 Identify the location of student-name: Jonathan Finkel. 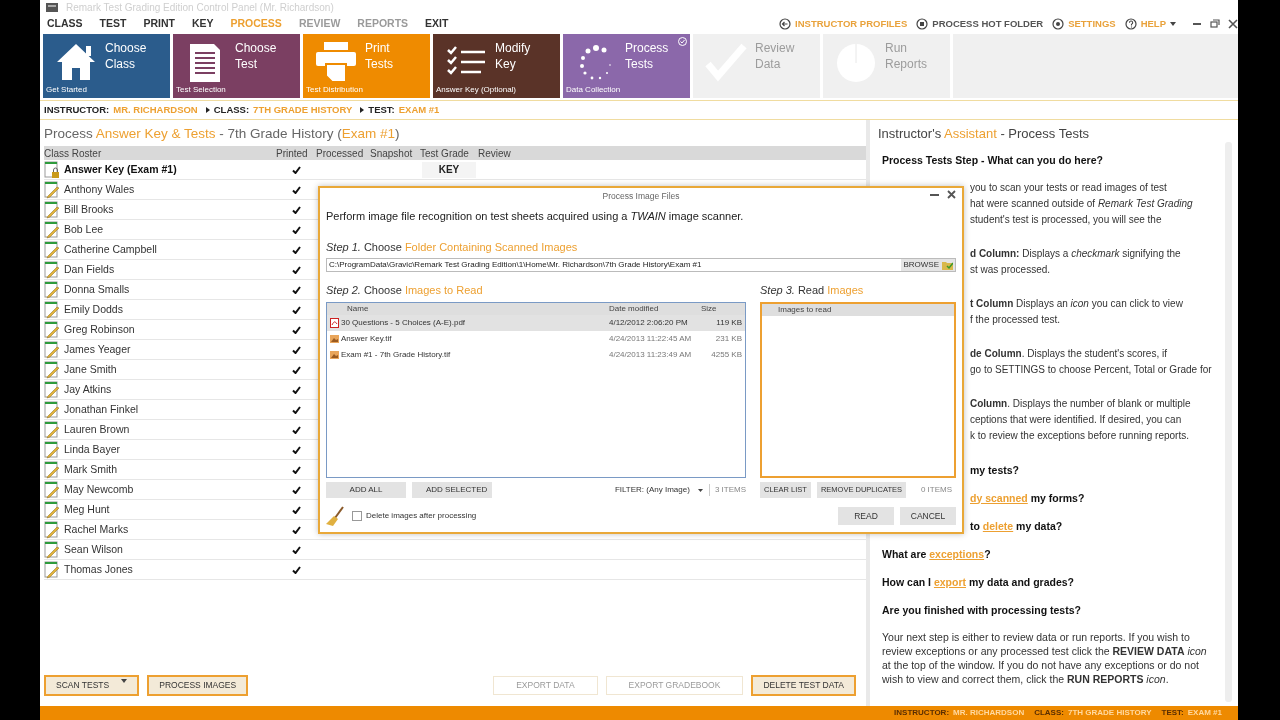
(101, 409).